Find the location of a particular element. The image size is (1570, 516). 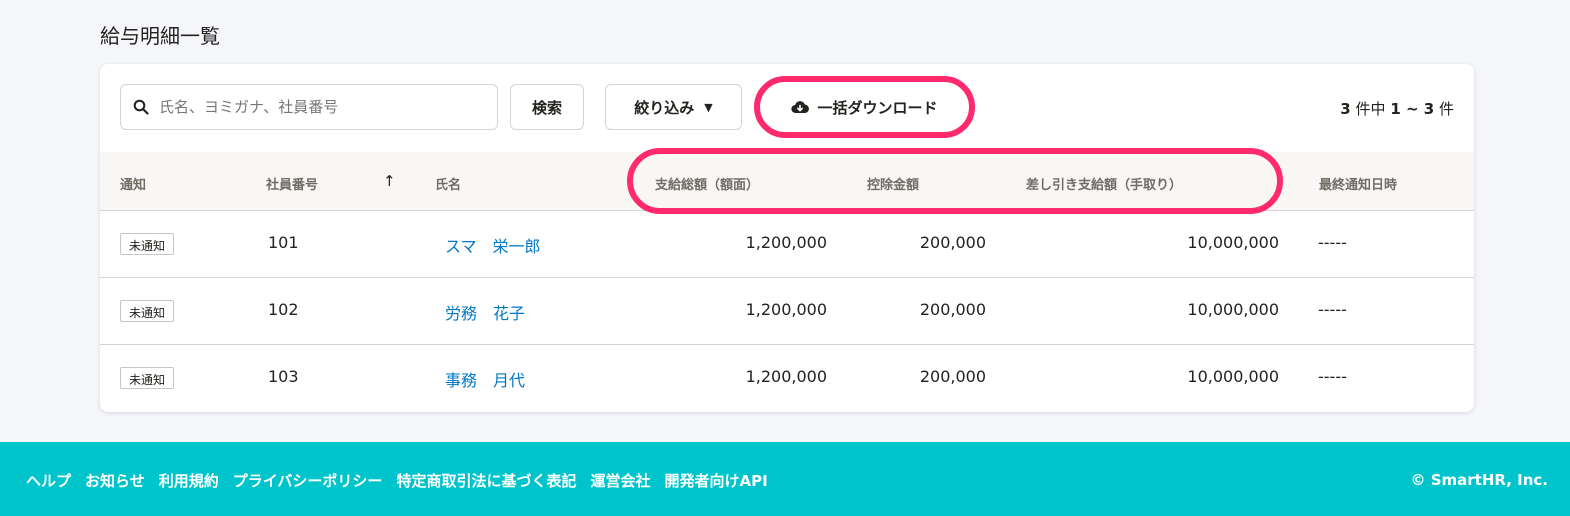

caret-down-icon: ▼ is located at coordinates (708, 107).